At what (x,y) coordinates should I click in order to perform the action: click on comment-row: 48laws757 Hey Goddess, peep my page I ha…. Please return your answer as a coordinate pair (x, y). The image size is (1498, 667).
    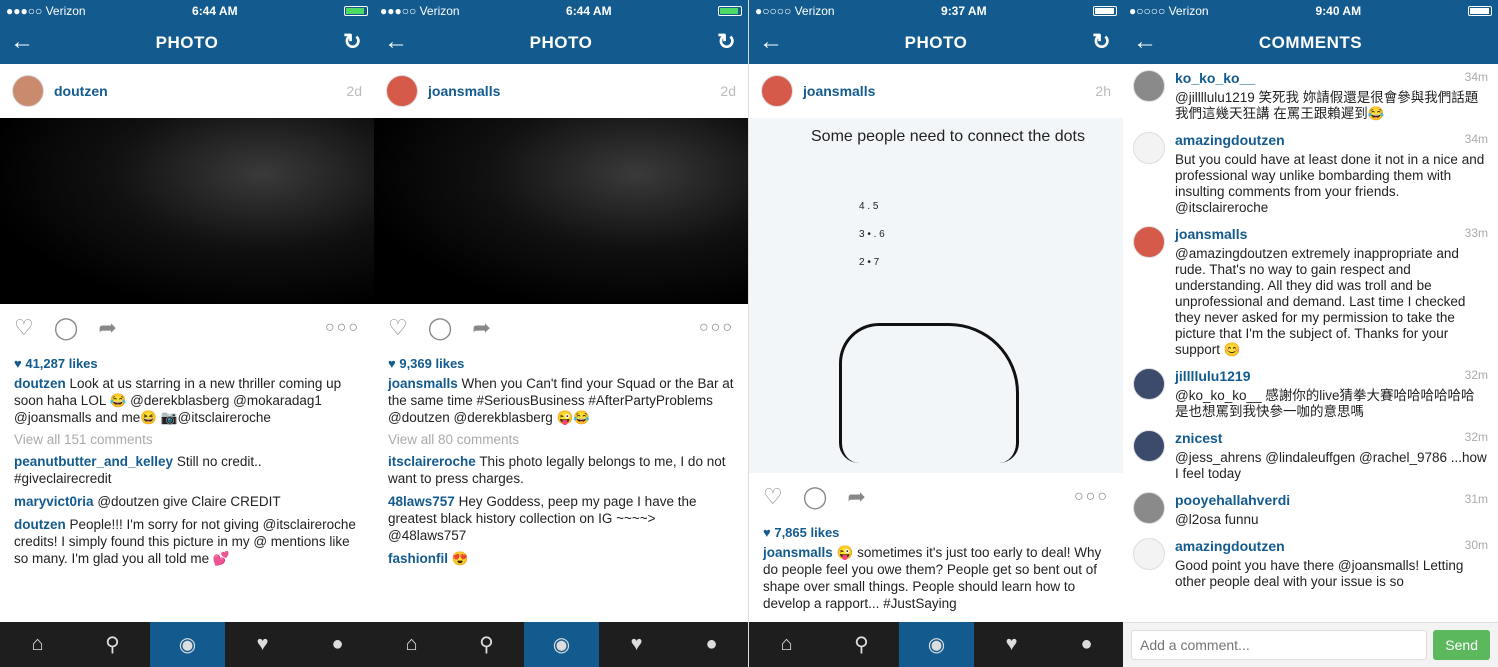
    Looking at the image, I should click on (561, 518).